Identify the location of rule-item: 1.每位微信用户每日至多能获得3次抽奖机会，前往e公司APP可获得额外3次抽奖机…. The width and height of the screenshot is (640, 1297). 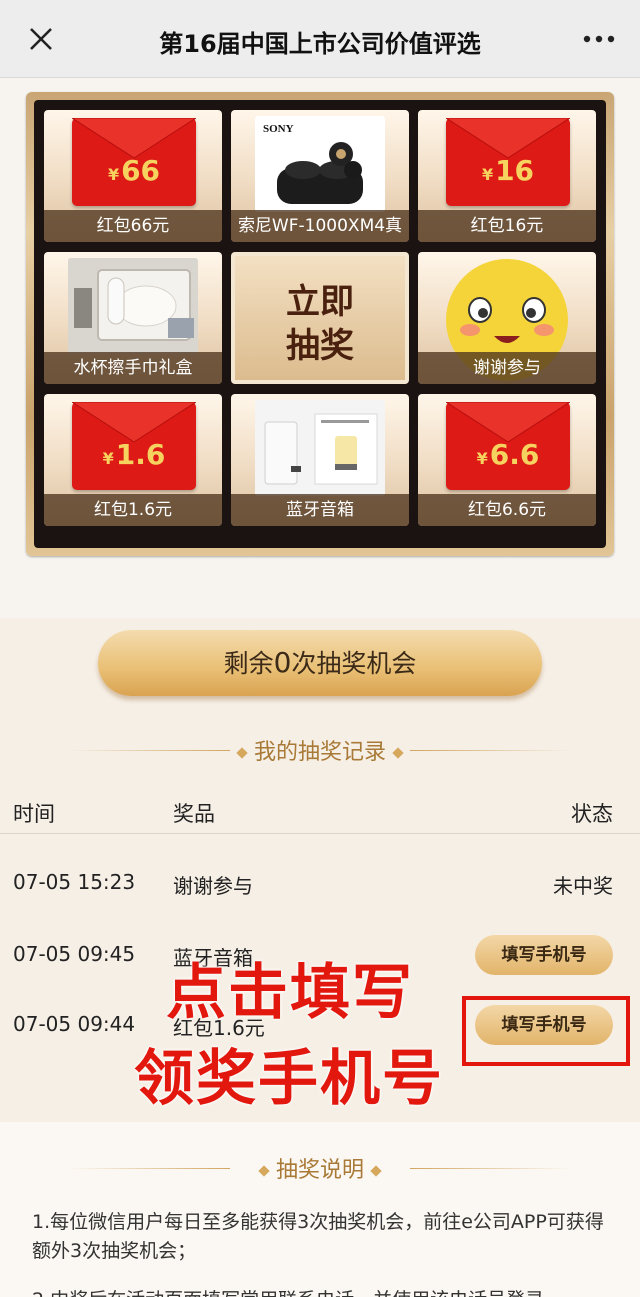
(318, 1236).